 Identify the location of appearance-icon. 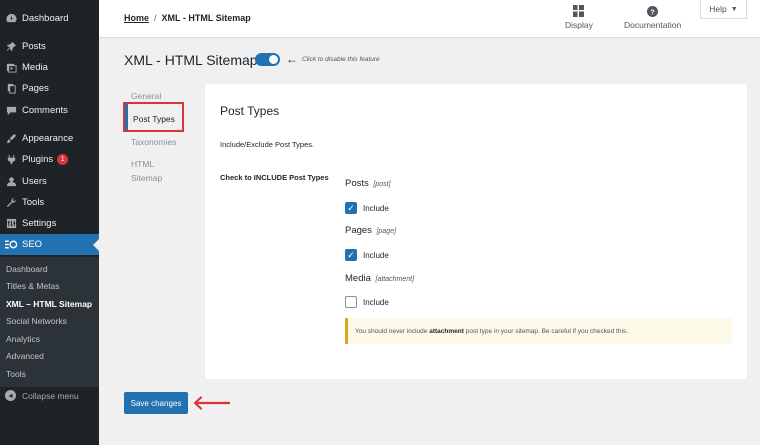
(11, 138).